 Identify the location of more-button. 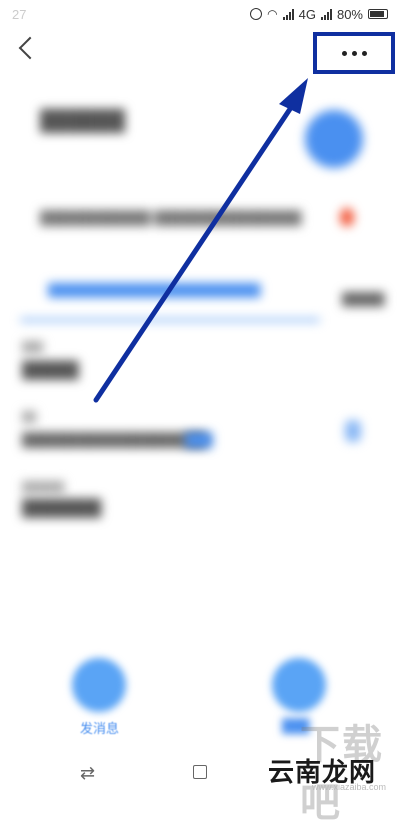
(354, 53).